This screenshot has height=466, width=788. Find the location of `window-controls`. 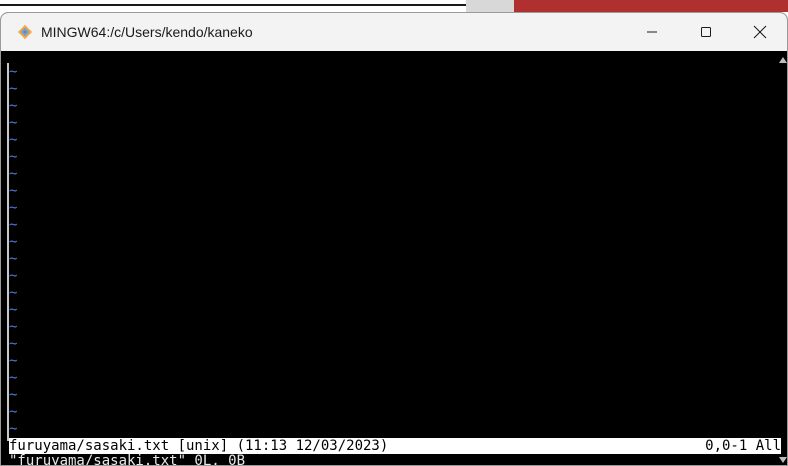

window-controls is located at coordinates (706, 32).